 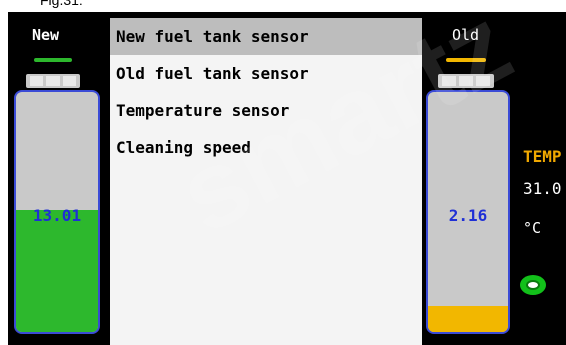 I want to click on temp-value: 31.0, so click(x=542, y=188).